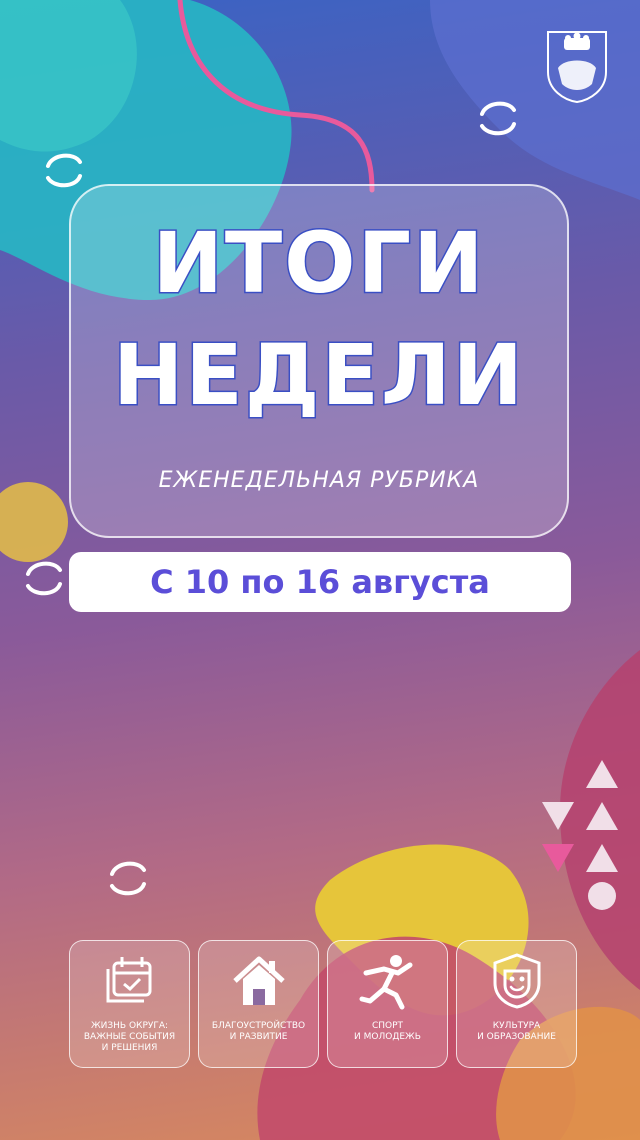  Describe the element at coordinates (129, 1004) in the screenshot. I see `category-tile-community-life: ЖИЗНЬ ОКРУГА: ВАЖНЫЕ СОБЫТИЯ И РЕШЕНИЯ` at that location.